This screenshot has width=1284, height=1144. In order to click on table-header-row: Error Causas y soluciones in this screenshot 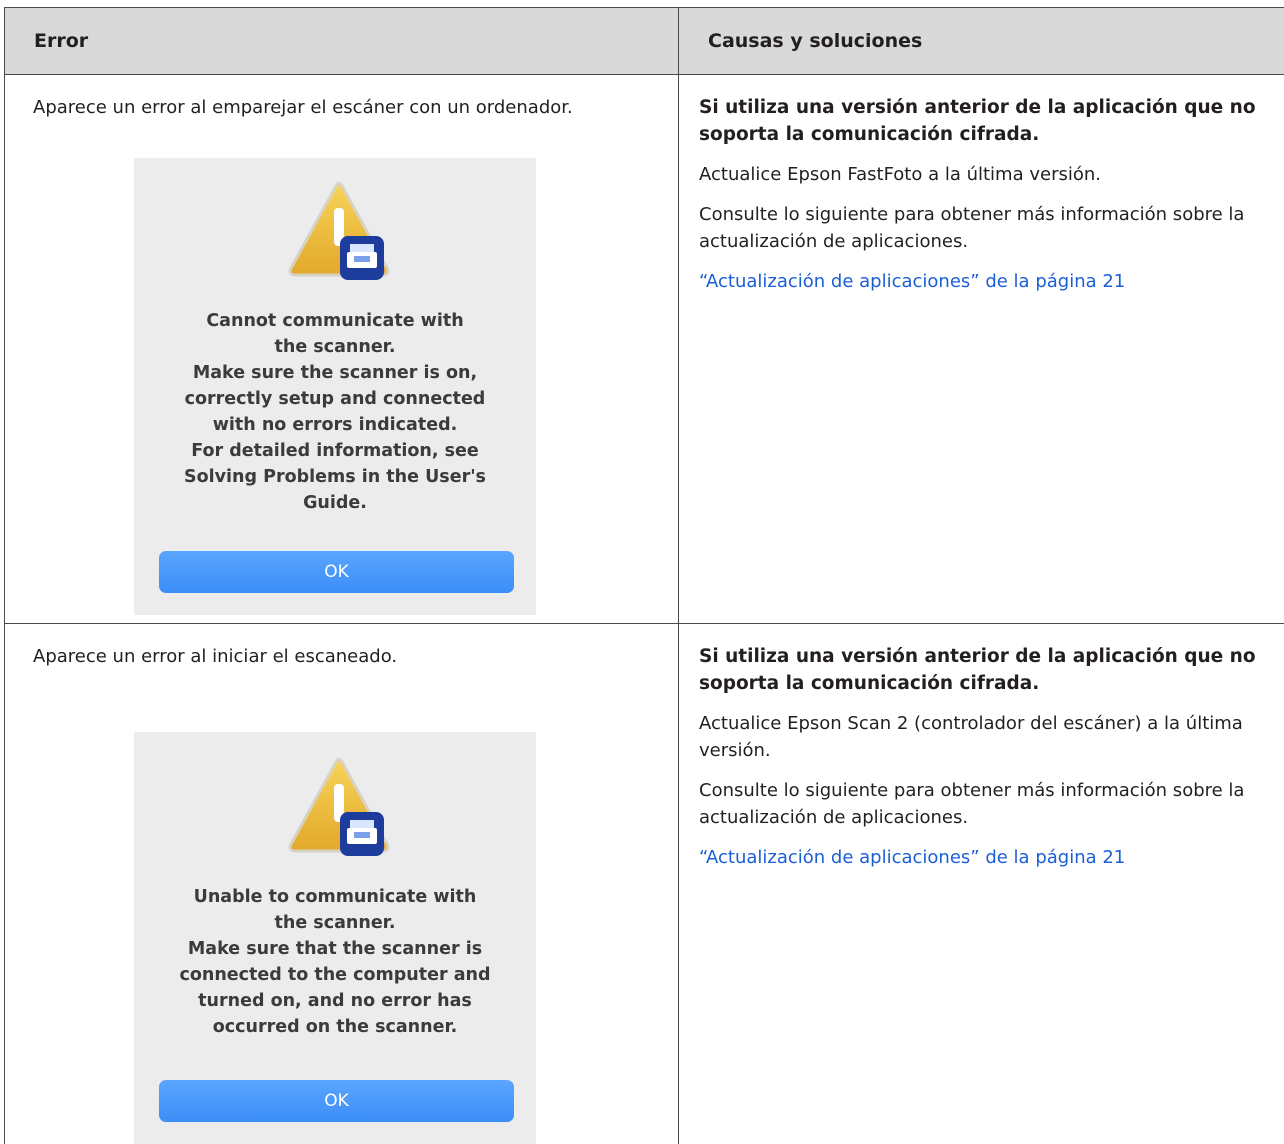, I will do `click(644, 41)`.